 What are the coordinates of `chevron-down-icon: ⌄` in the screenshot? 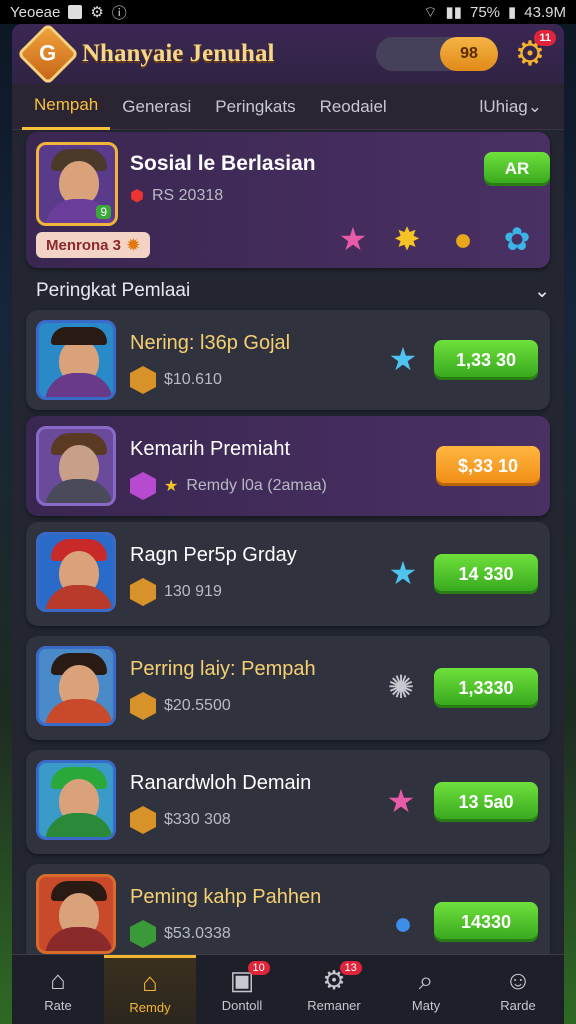 It's located at (542, 291).